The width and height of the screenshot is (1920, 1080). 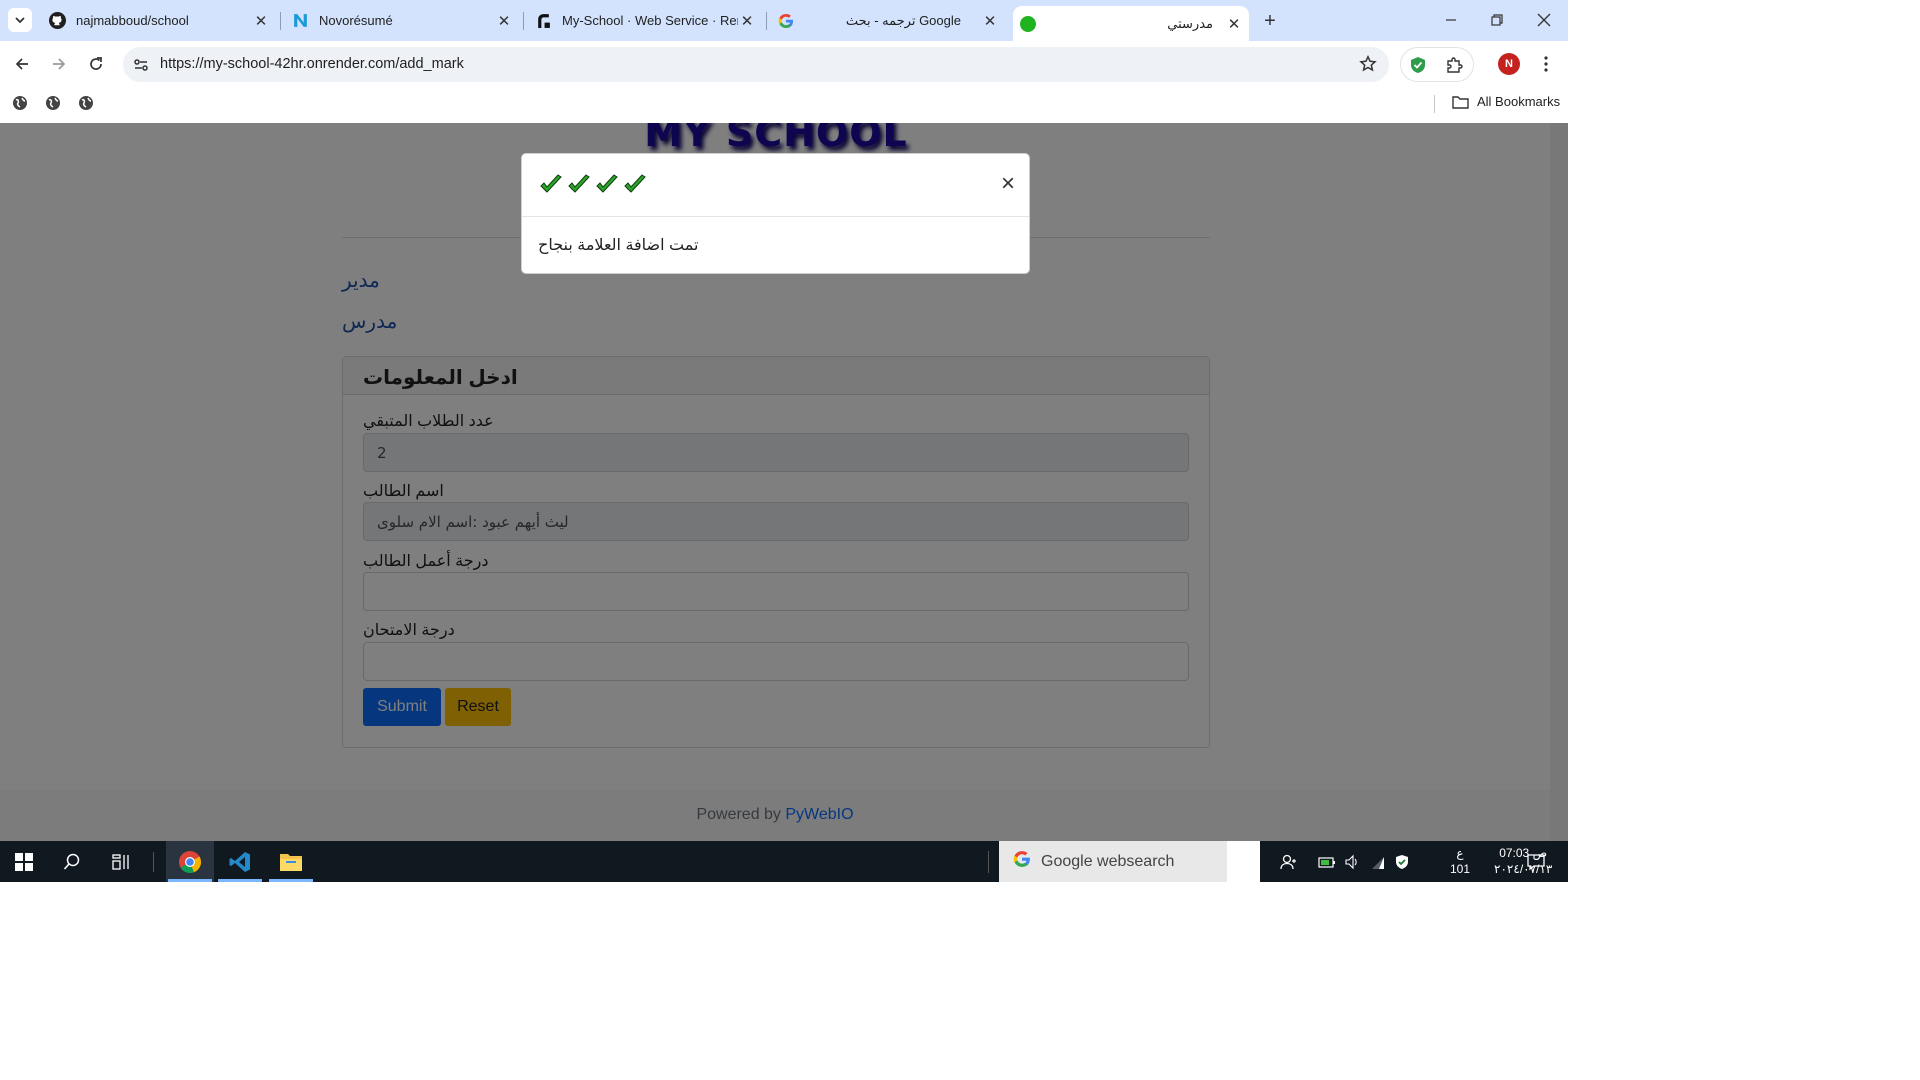 I want to click on chrome-icon, so click(x=190, y=861).